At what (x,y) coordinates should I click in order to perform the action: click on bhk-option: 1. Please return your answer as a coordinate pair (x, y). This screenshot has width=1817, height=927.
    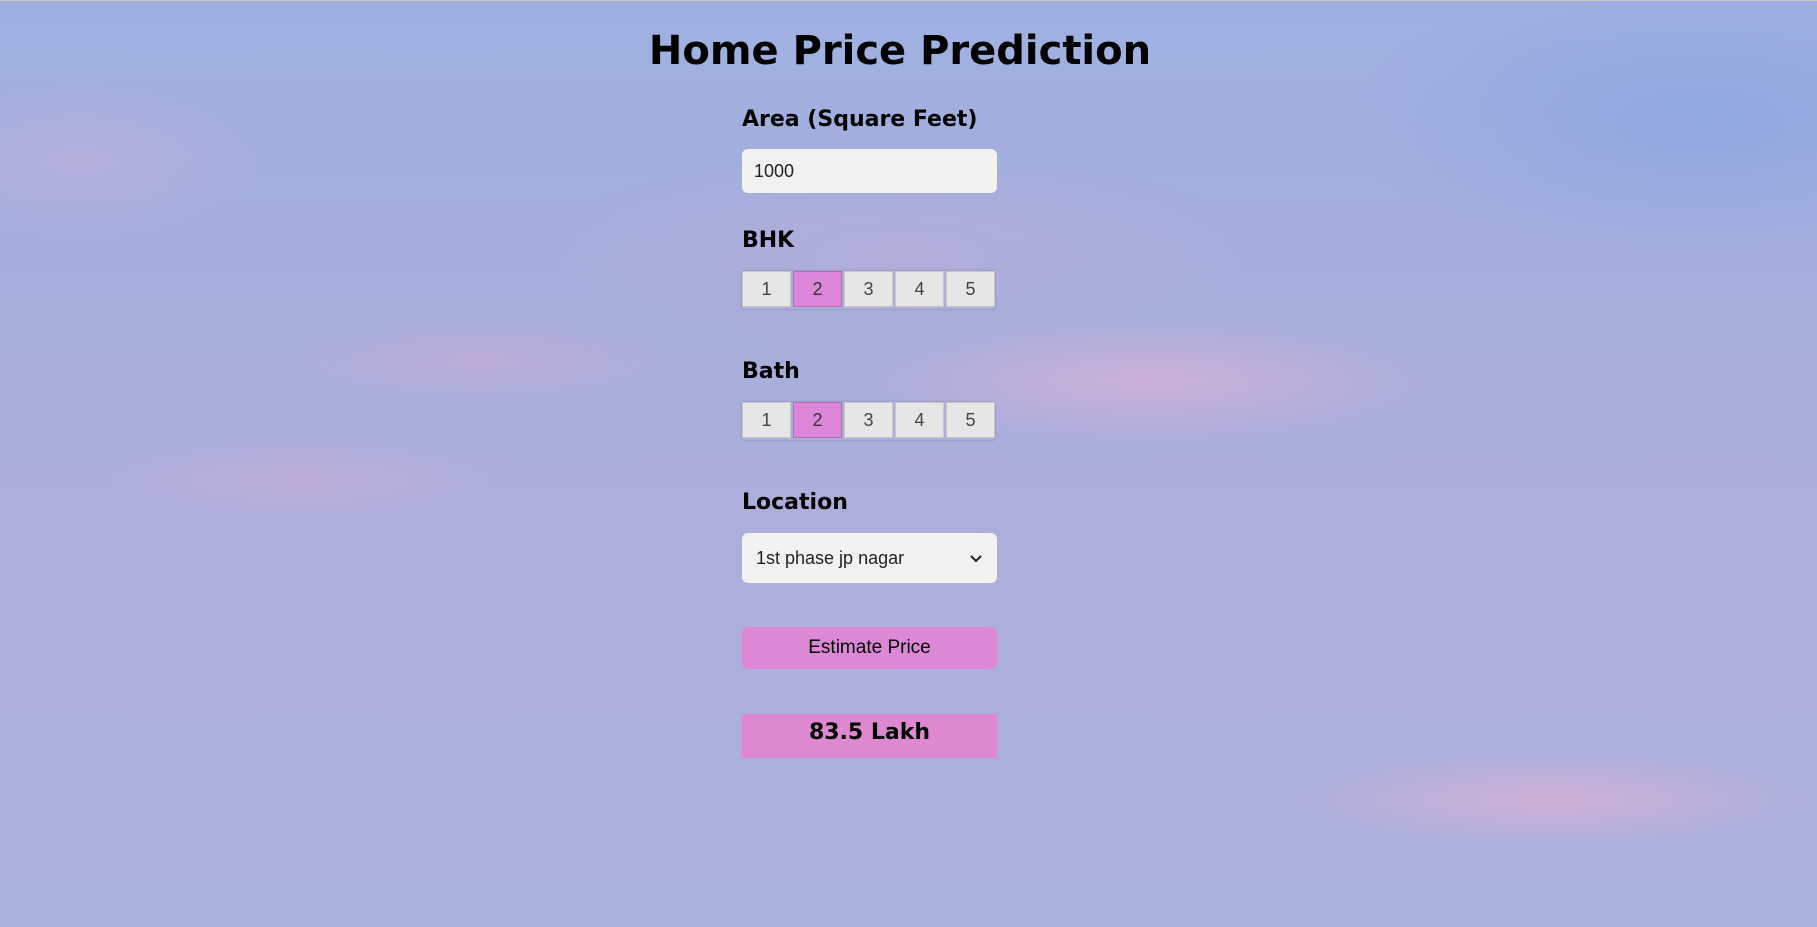
    Looking at the image, I should click on (766, 289).